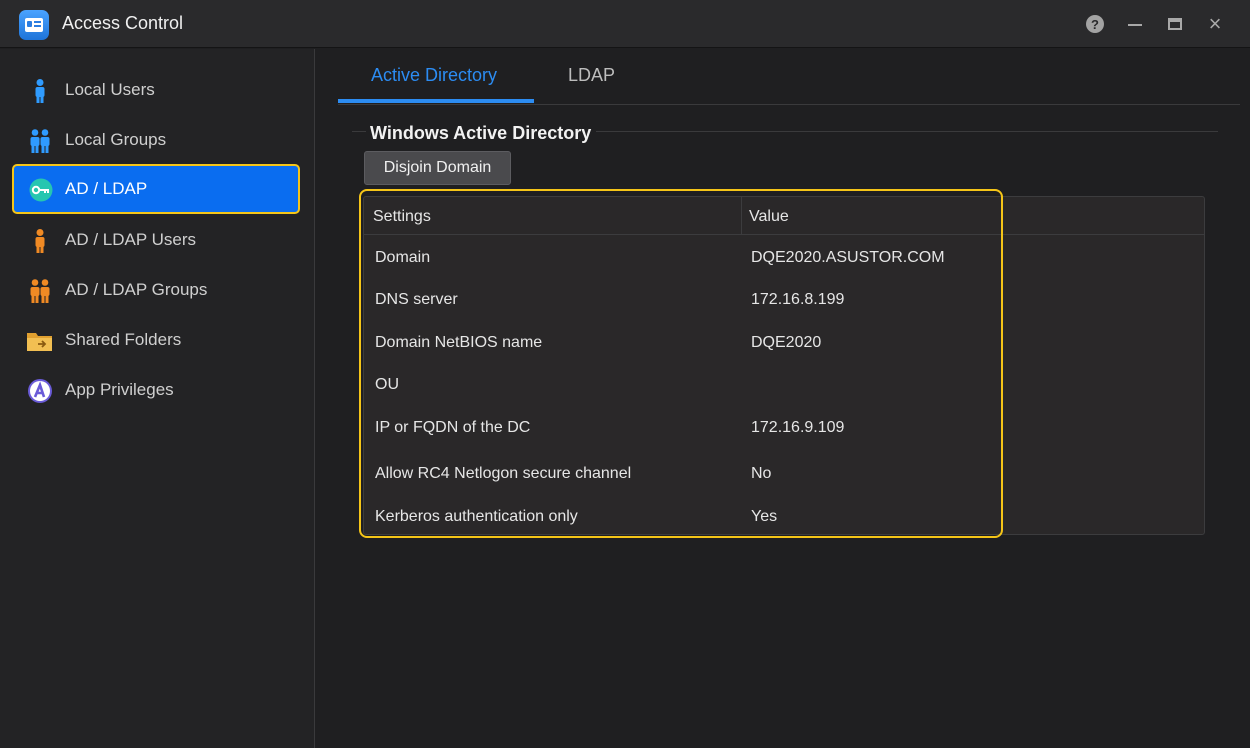  I want to click on tab-active-directory: Active Directory, so click(434, 75).